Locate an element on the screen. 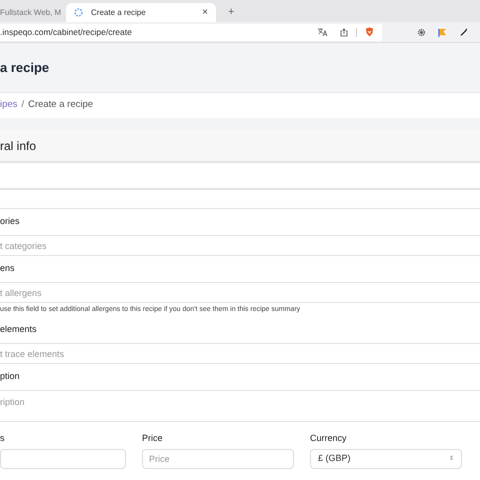 The width and height of the screenshot is (480, 480). input-field: t categories is located at coordinates (240, 245).